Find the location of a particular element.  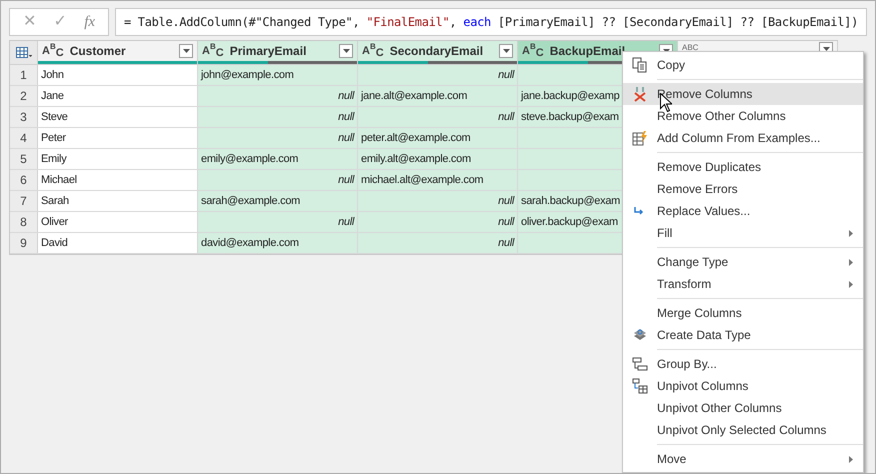

menu-item: Move is located at coordinates (743, 459).